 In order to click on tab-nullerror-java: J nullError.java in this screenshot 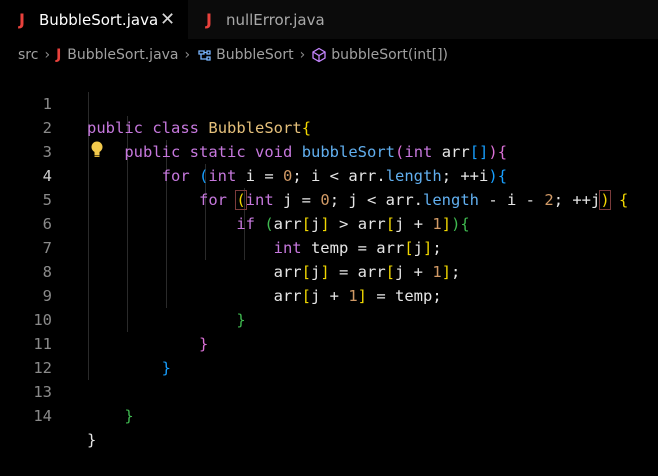, I will do `click(268, 19)`.